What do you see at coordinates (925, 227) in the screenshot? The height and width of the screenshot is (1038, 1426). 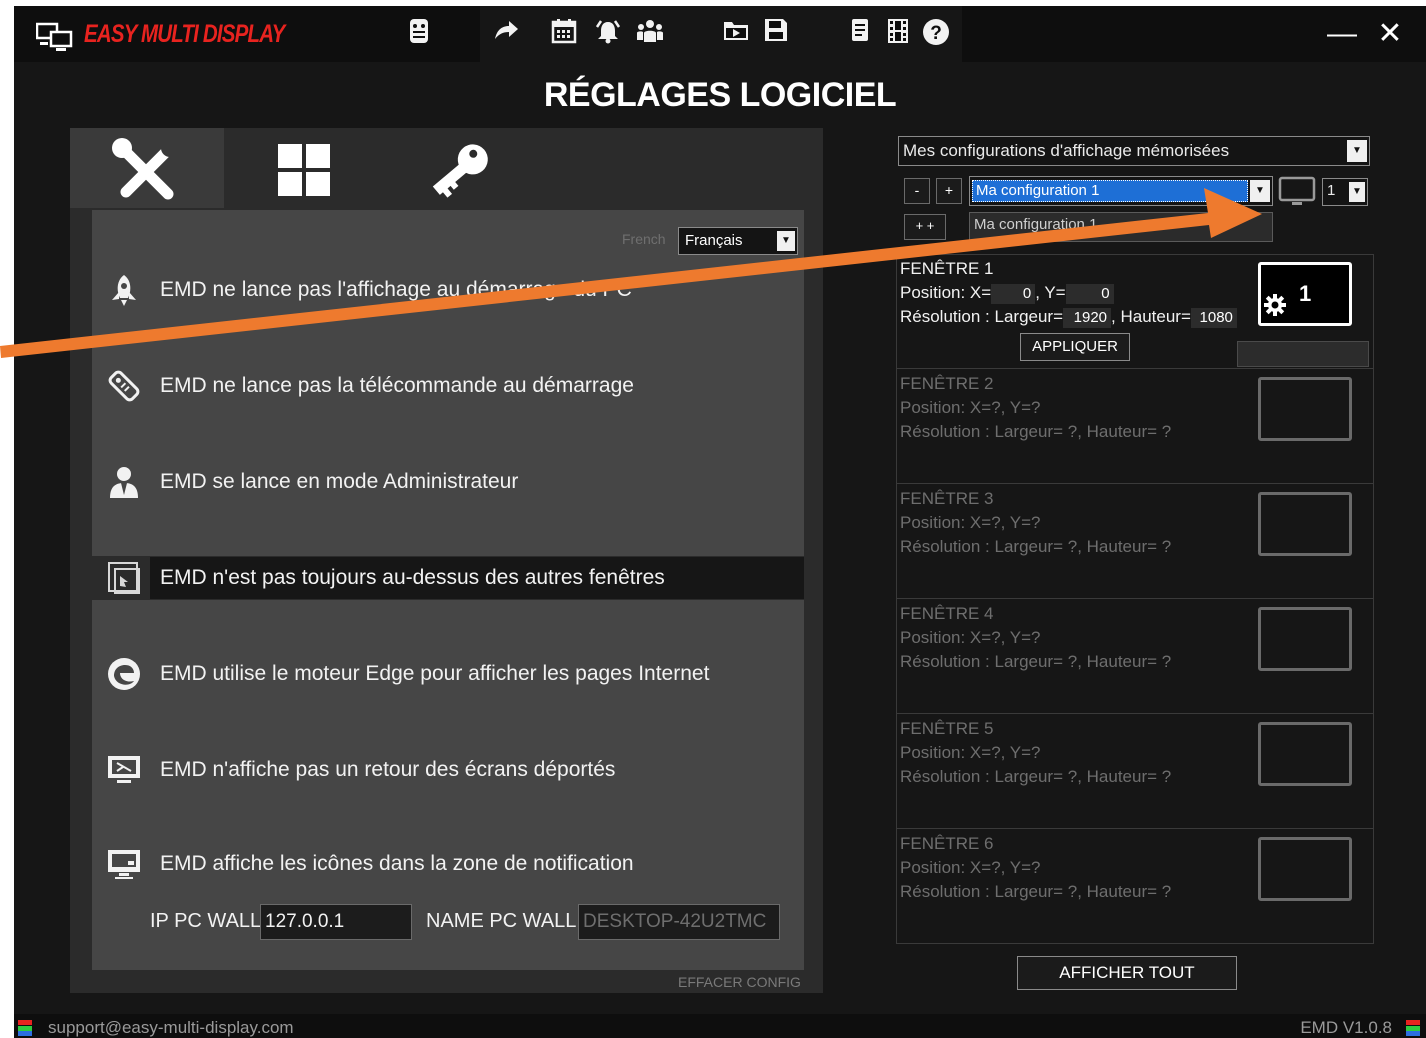 I see `duplicate-config-button: + +` at bounding box center [925, 227].